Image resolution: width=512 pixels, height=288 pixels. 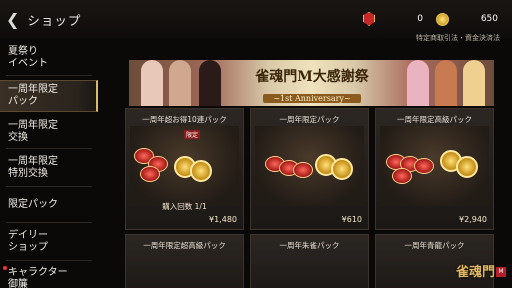 What do you see at coordinates (5, 268) in the screenshot?
I see `notification-dot` at bounding box center [5, 268].